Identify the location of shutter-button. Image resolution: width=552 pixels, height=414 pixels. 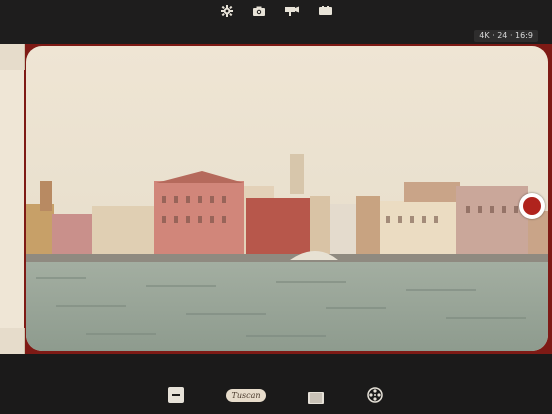
(532, 206).